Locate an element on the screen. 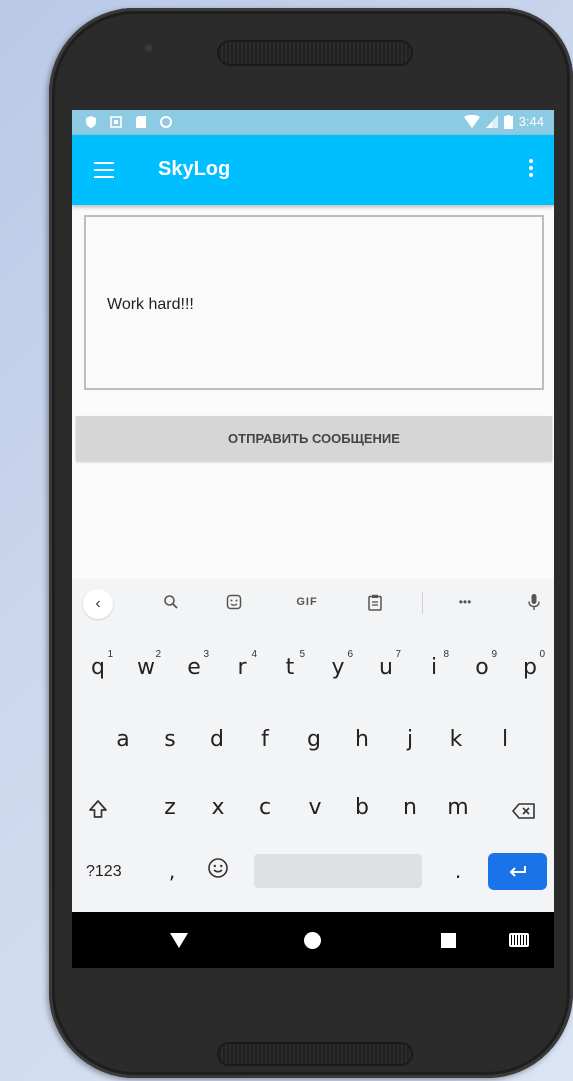 The image size is (573, 1081). recents-square-icon is located at coordinates (448, 940).